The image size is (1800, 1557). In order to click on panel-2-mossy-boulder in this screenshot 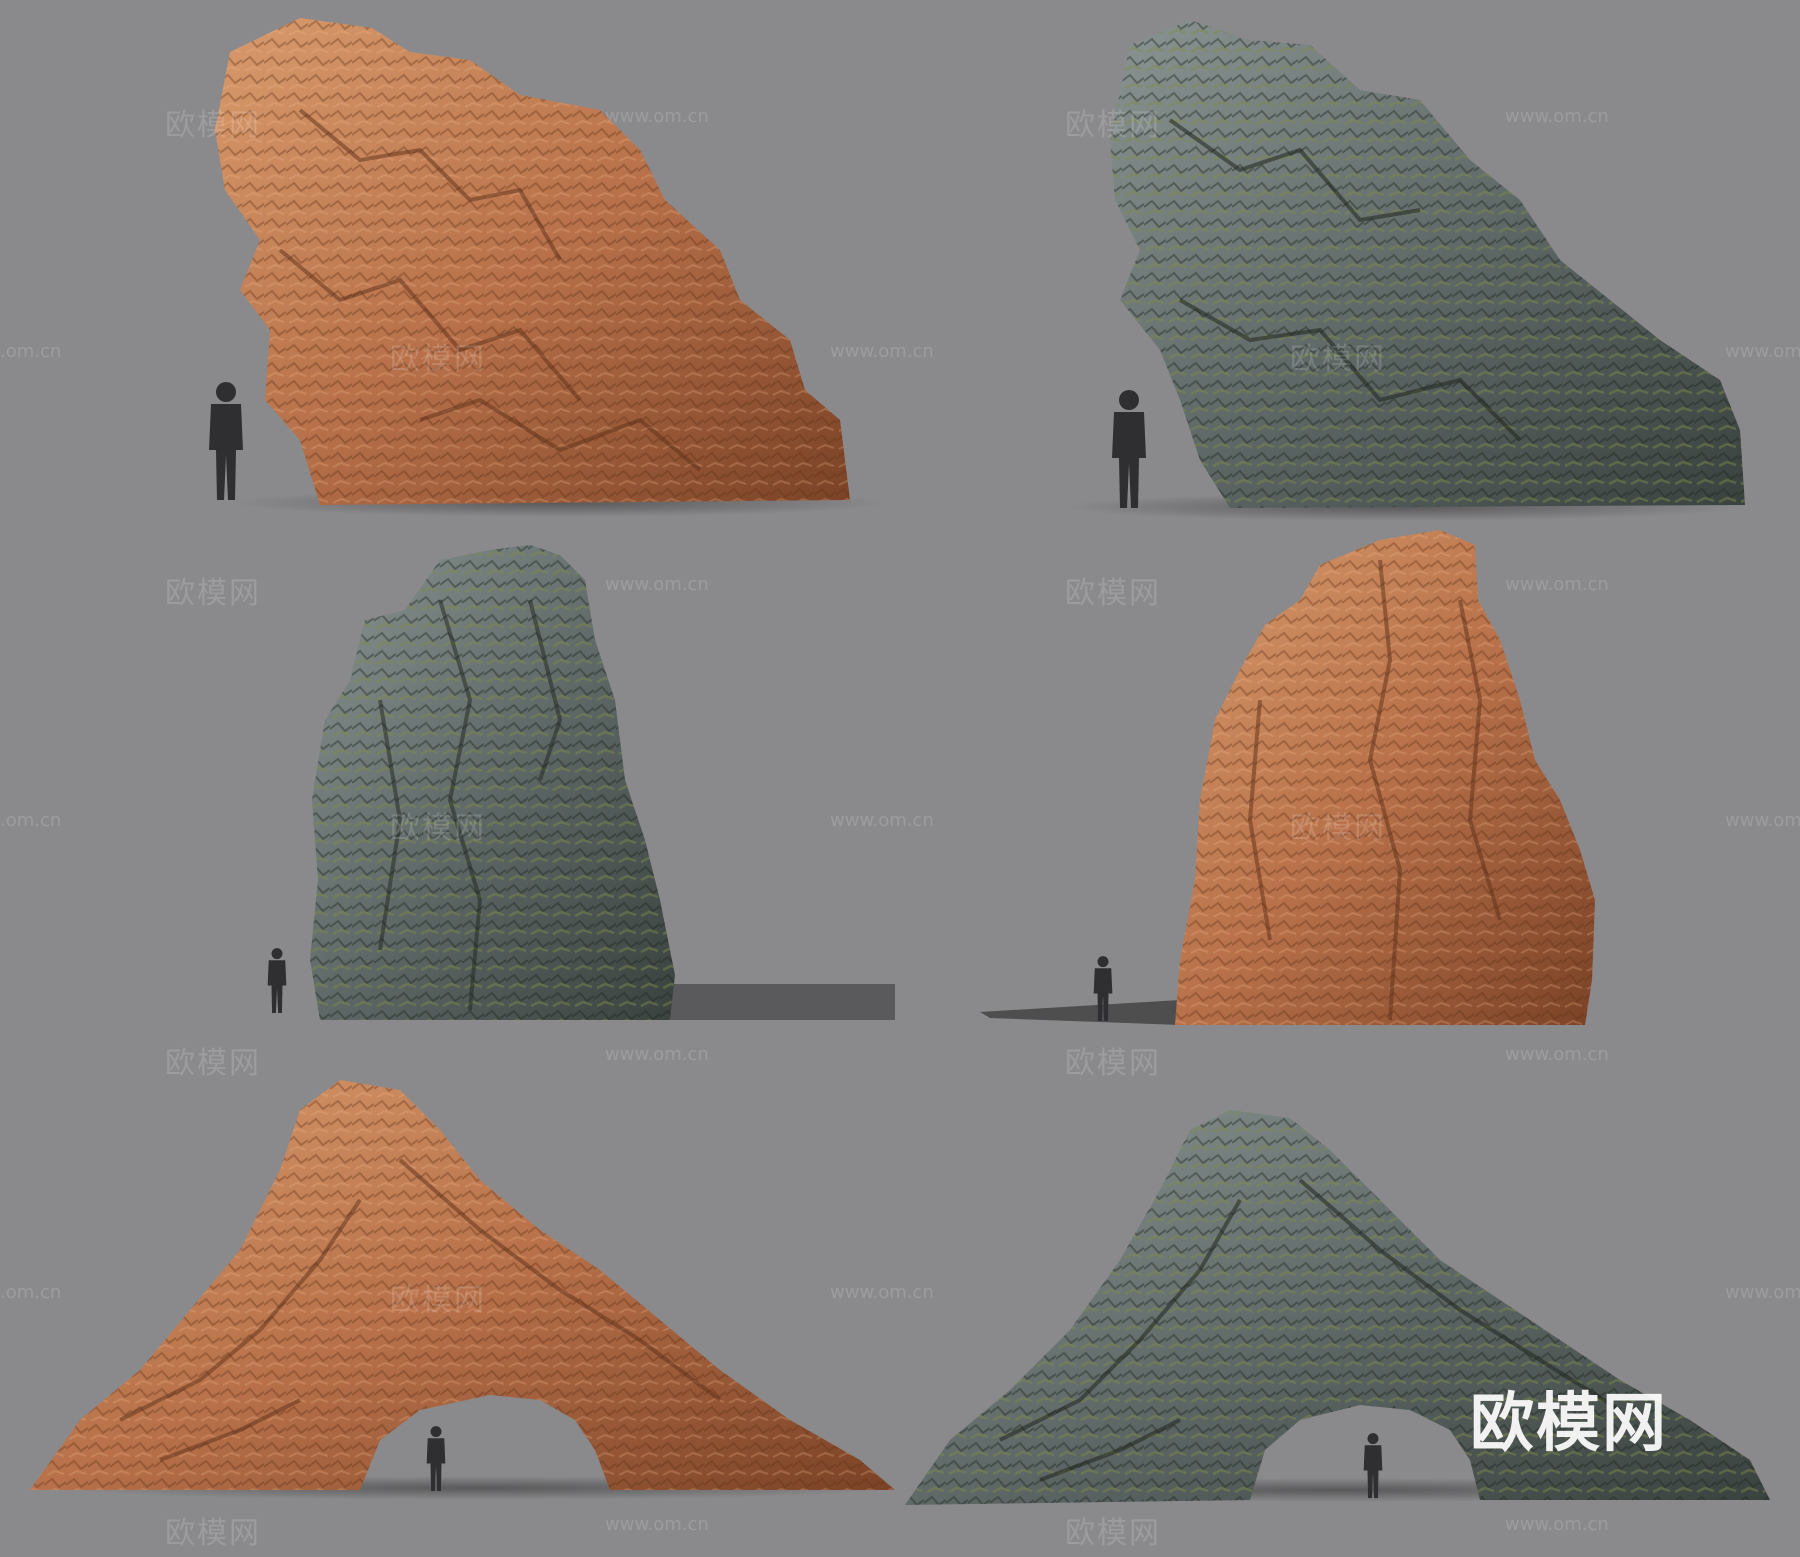, I will do `click(1402, 270)`.